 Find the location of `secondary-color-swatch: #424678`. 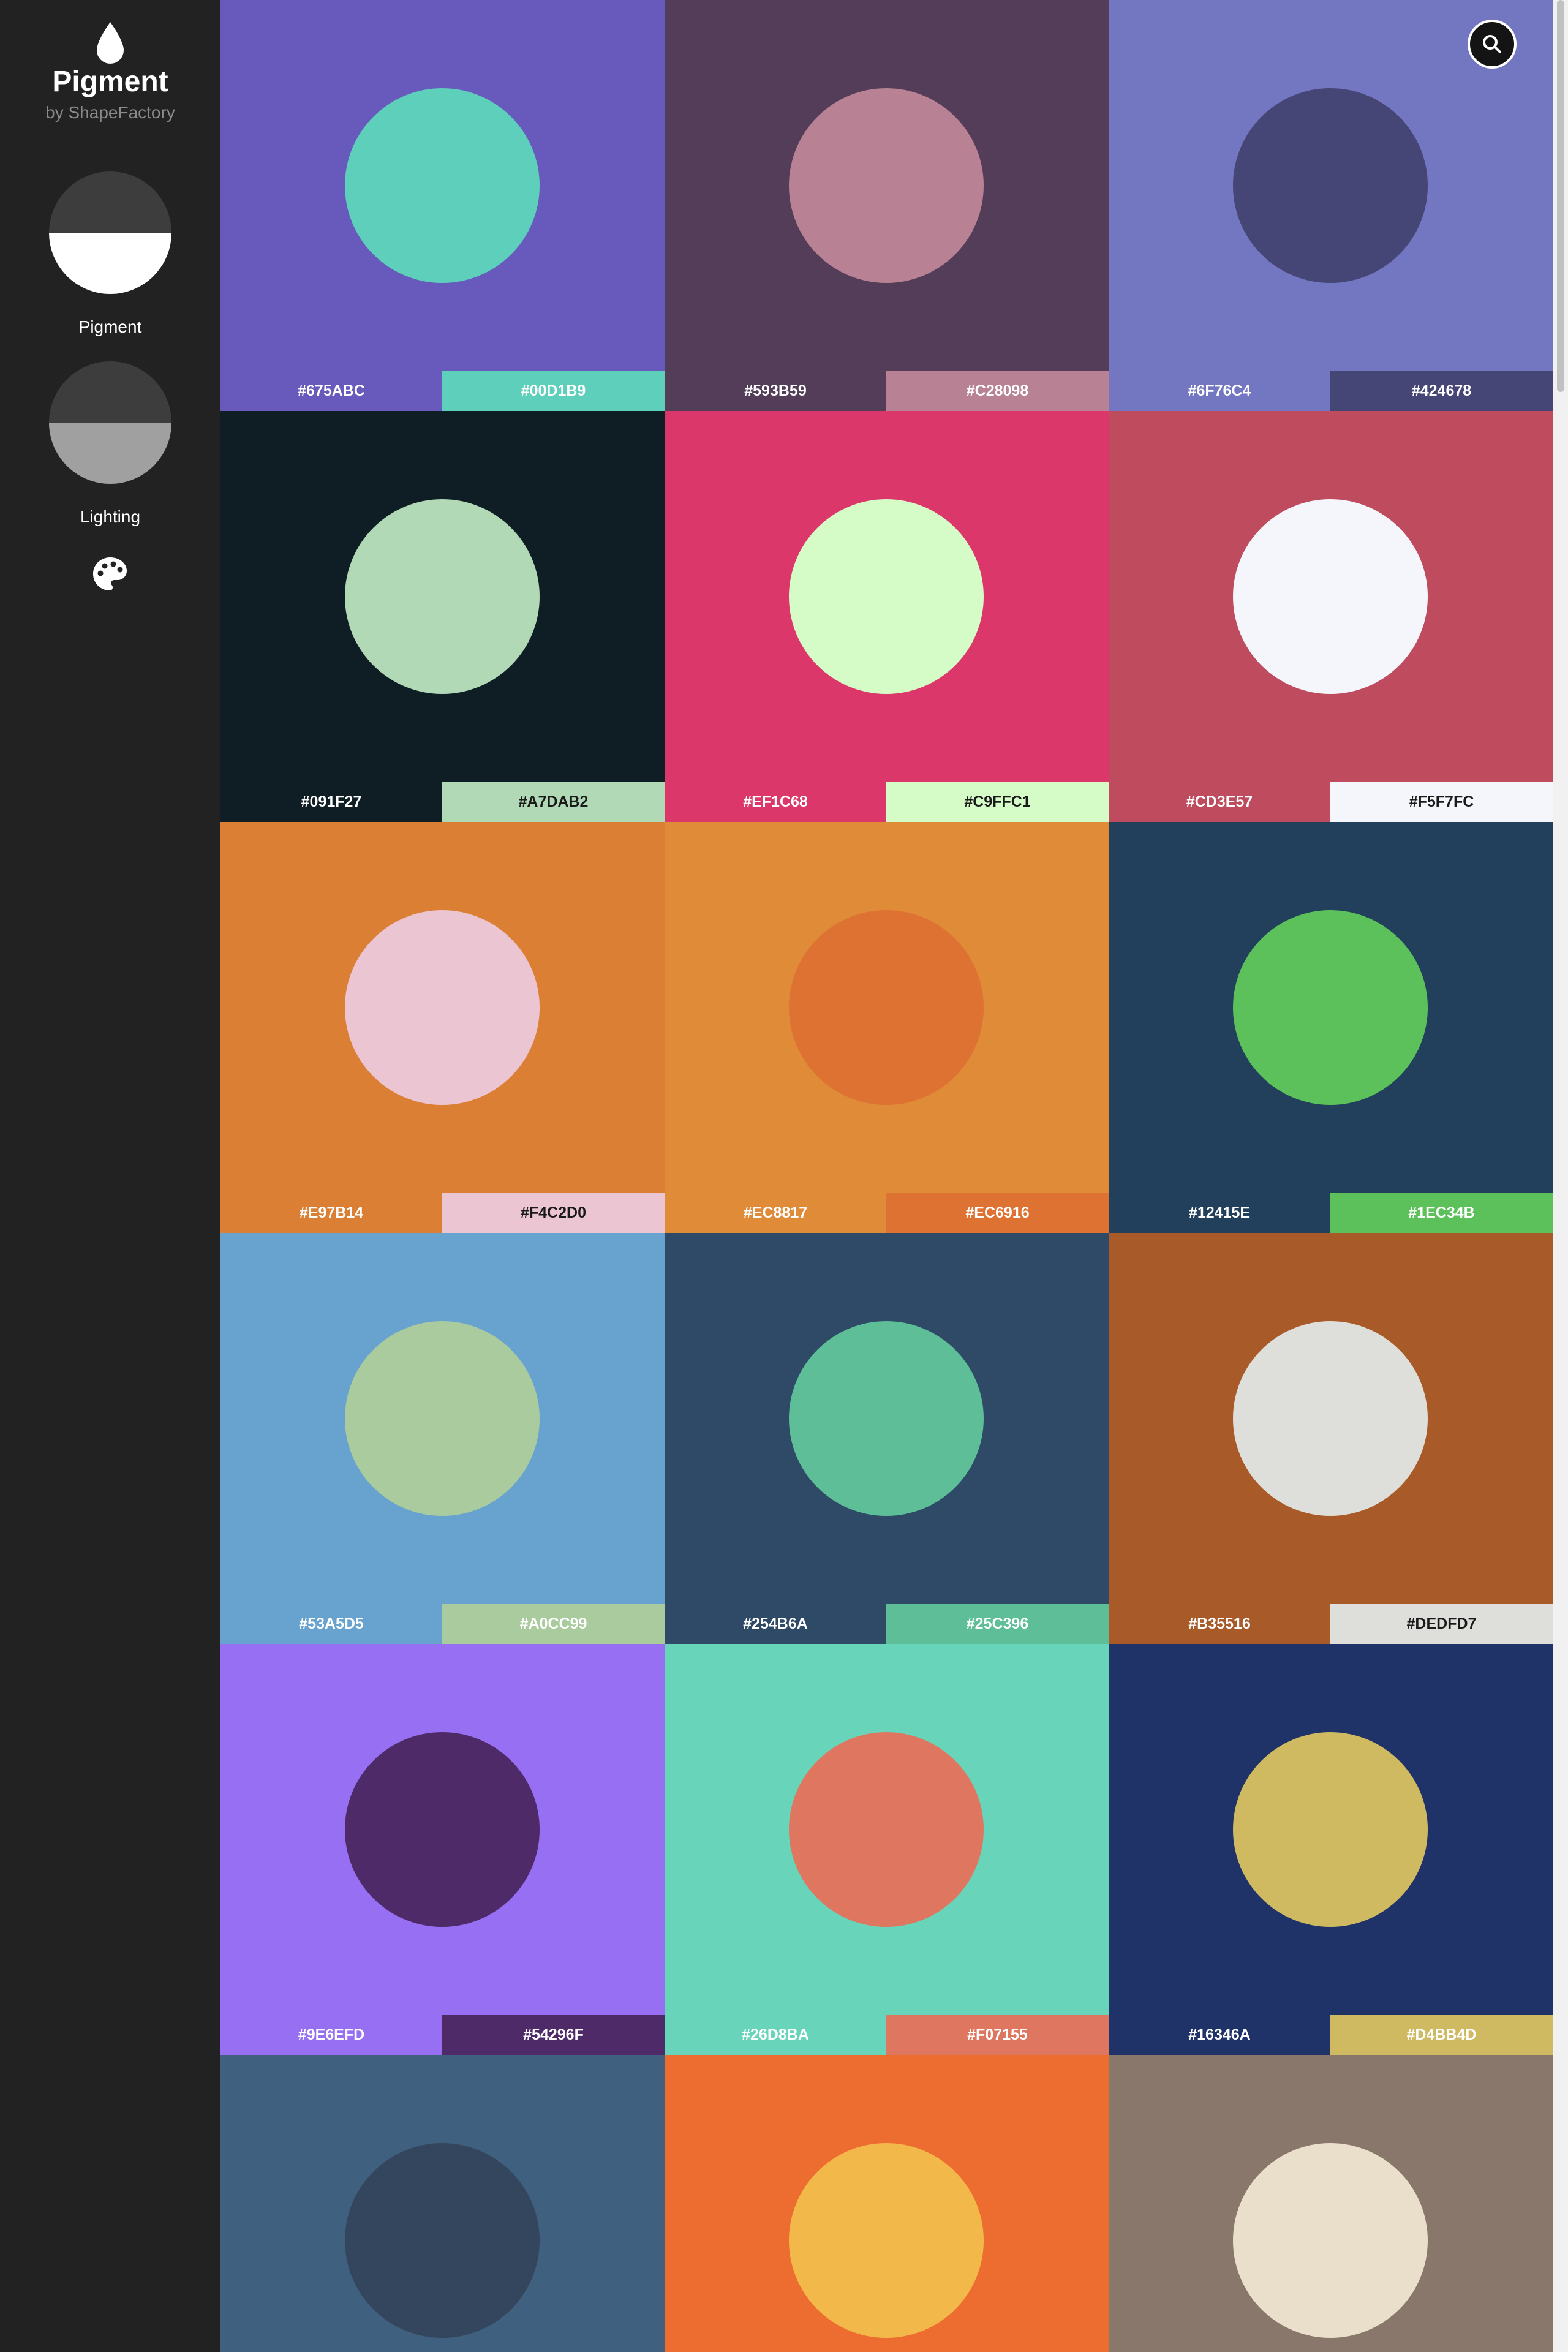

secondary-color-swatch: #424678 is located at coordinates (1442, 391).